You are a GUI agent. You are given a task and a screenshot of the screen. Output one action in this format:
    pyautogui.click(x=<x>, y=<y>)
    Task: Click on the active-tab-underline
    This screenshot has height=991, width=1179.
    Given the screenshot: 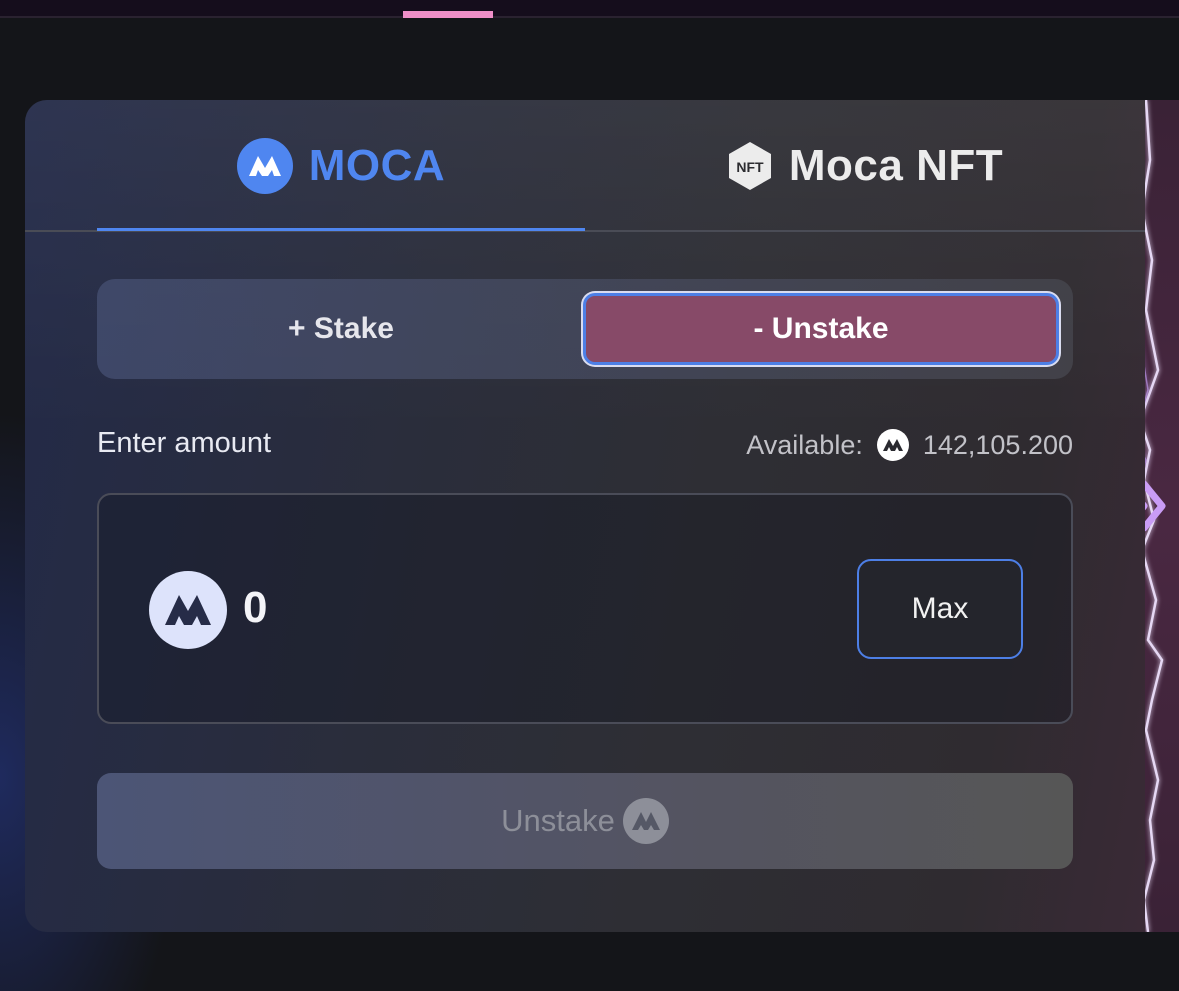 What is the action you would take?
    pyautogui.click(x=341, y=229)
    